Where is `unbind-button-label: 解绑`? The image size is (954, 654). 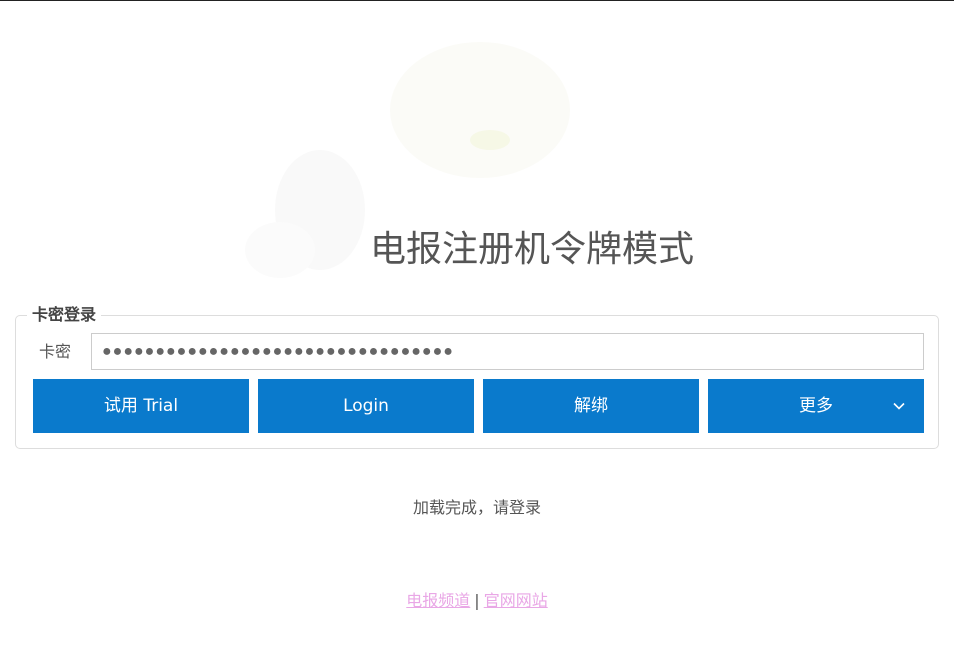 unbind-button-label: 解绑 is located at coordinates (591, 406).